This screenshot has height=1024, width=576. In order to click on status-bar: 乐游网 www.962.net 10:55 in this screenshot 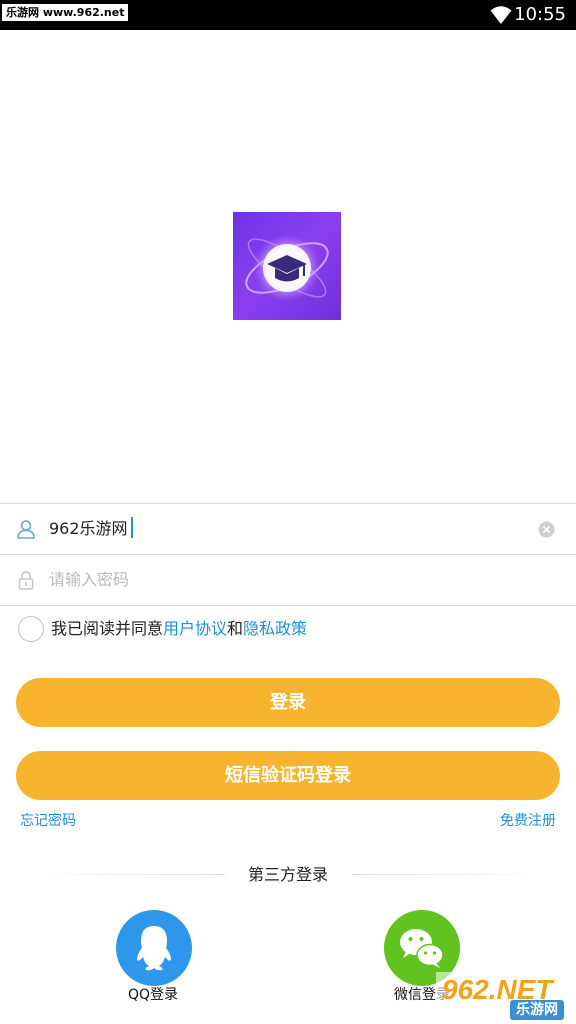, I will do `click(288, 15)`.